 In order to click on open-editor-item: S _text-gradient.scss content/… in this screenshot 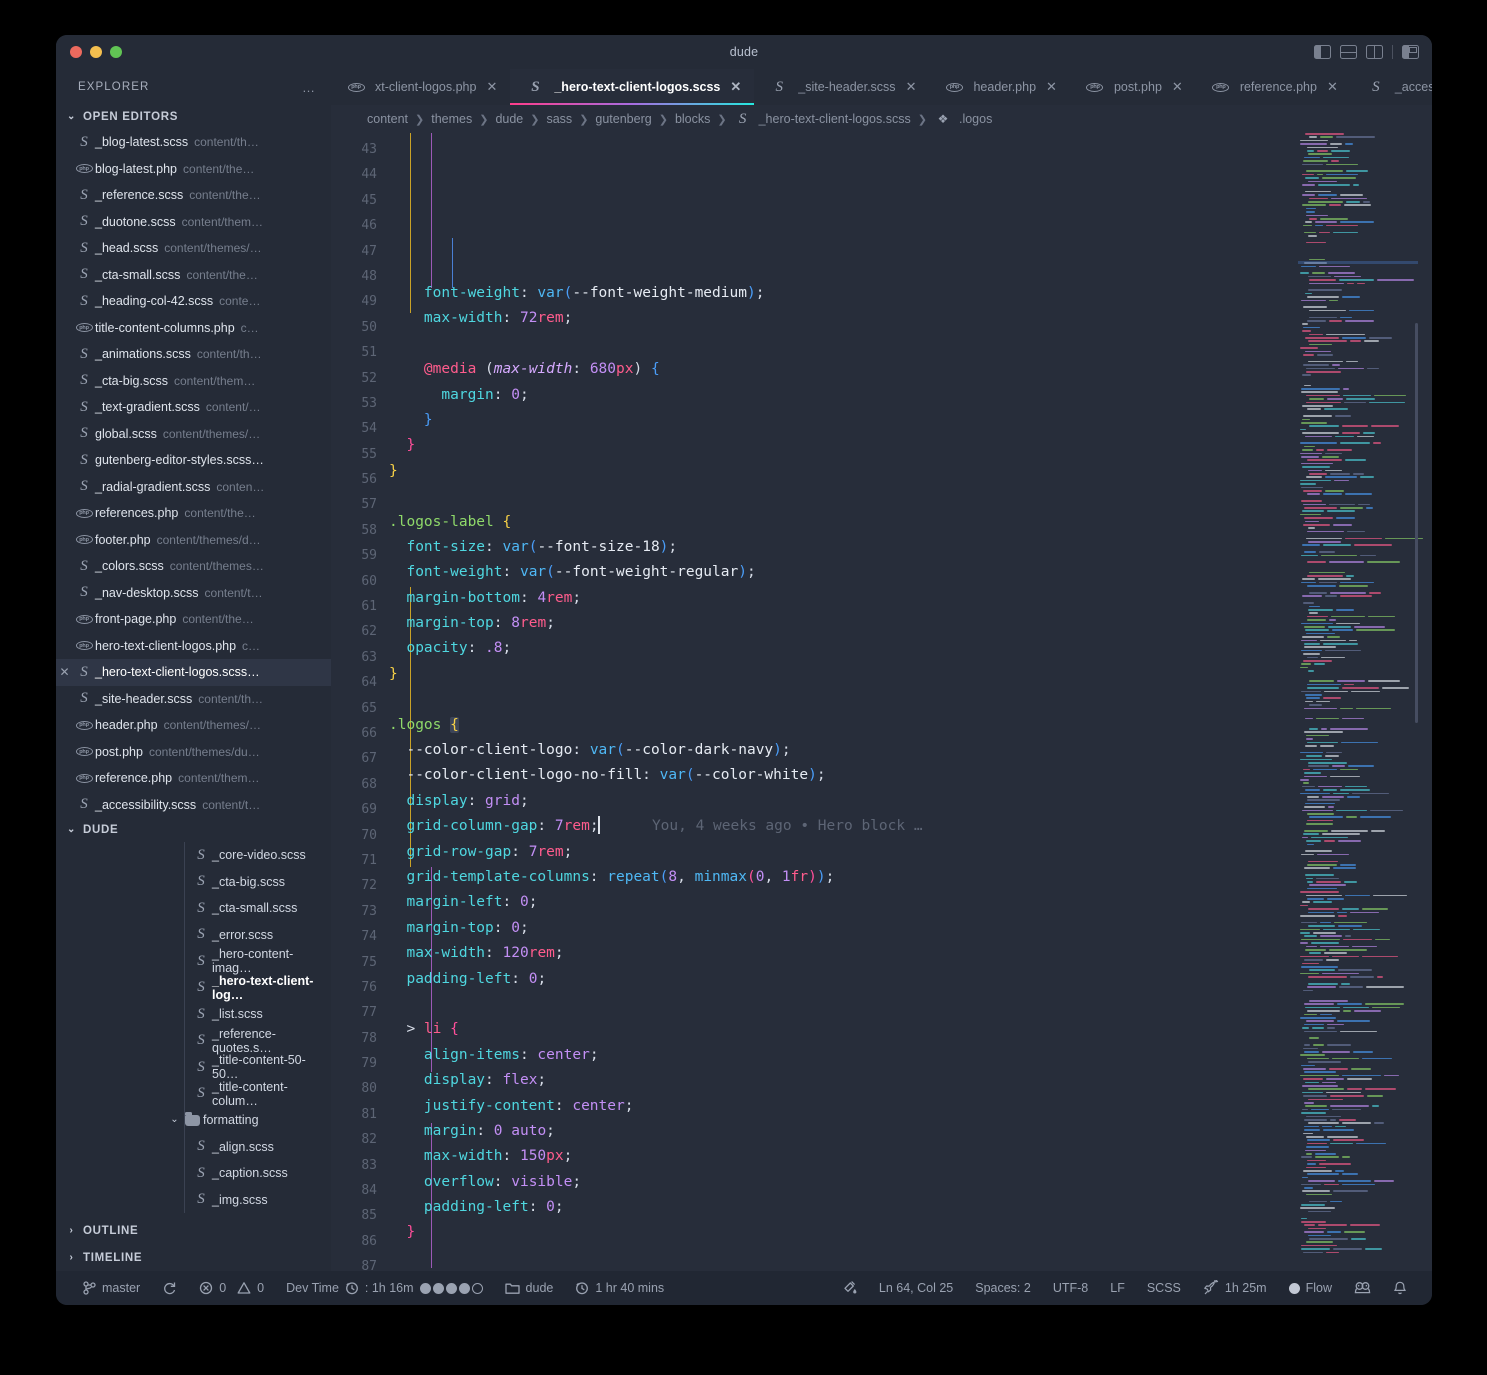, I will do `click(193, 407)`.